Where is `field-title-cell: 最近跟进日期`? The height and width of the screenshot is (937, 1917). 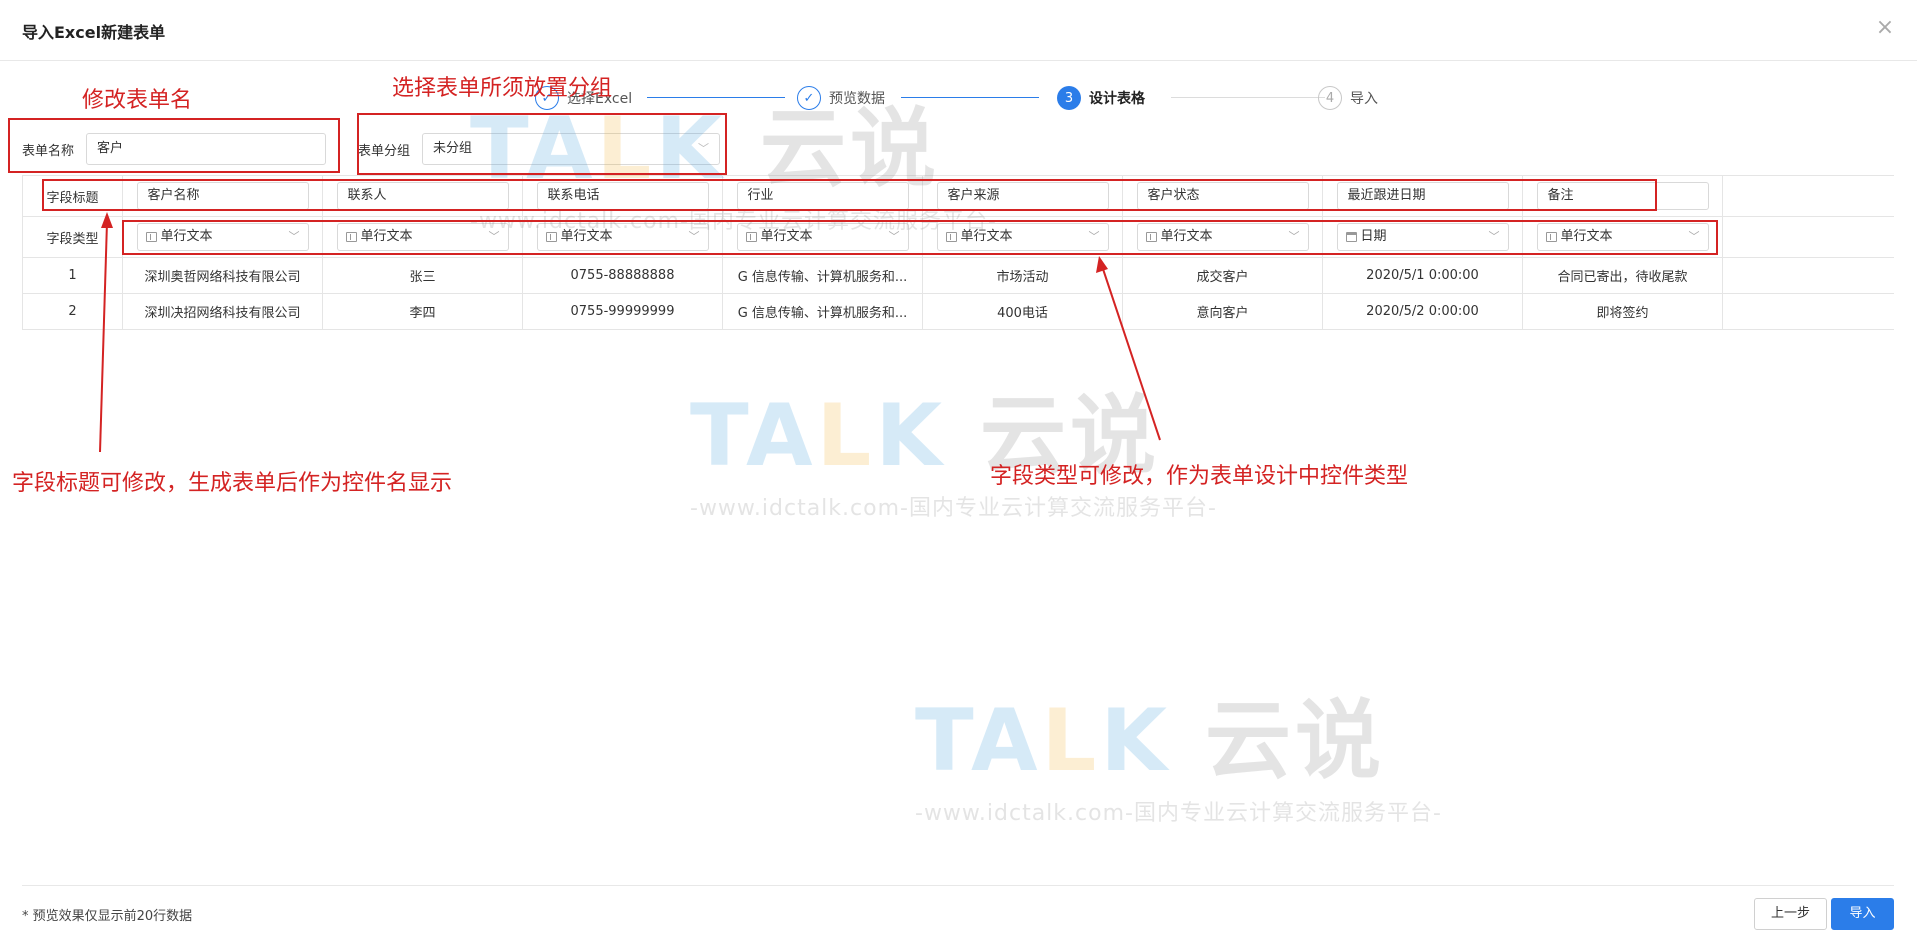
field-title-cell: 最近跟进日期 is located at coordinates (1423, 196).